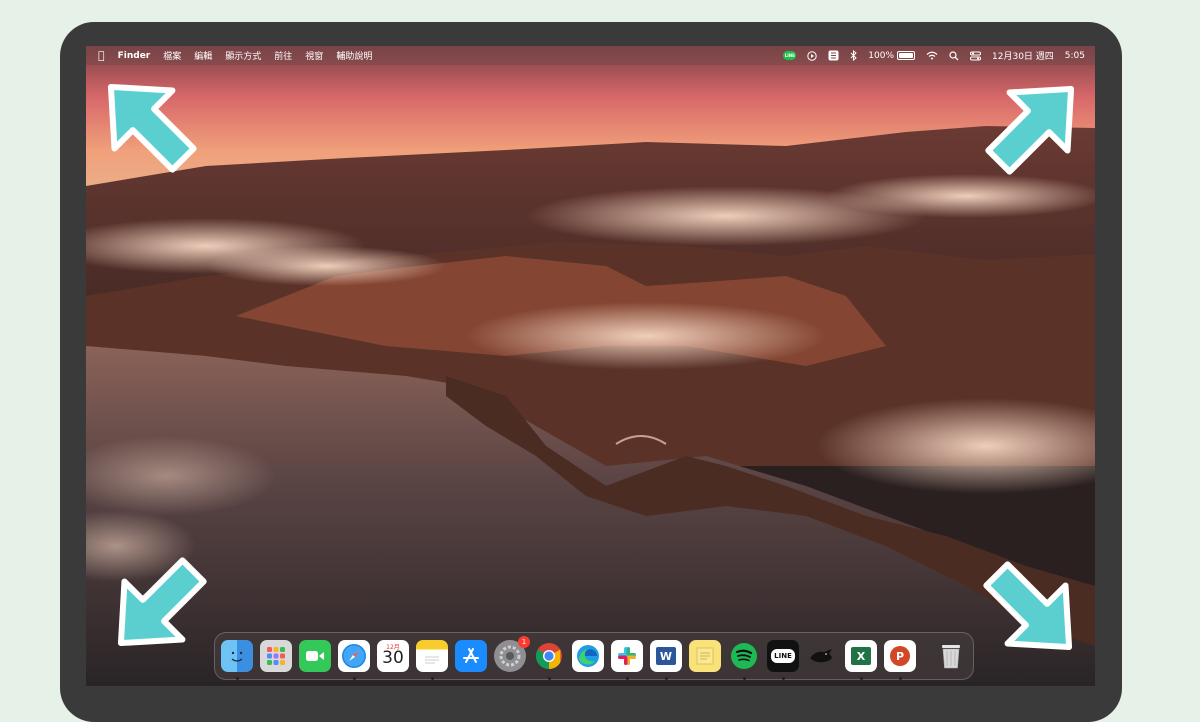 The height and width of the screenshot is (722, 1200). Describe the element at coordinates (314, 55) in the screenshot. I see `menu-window: 視窗` at that location.